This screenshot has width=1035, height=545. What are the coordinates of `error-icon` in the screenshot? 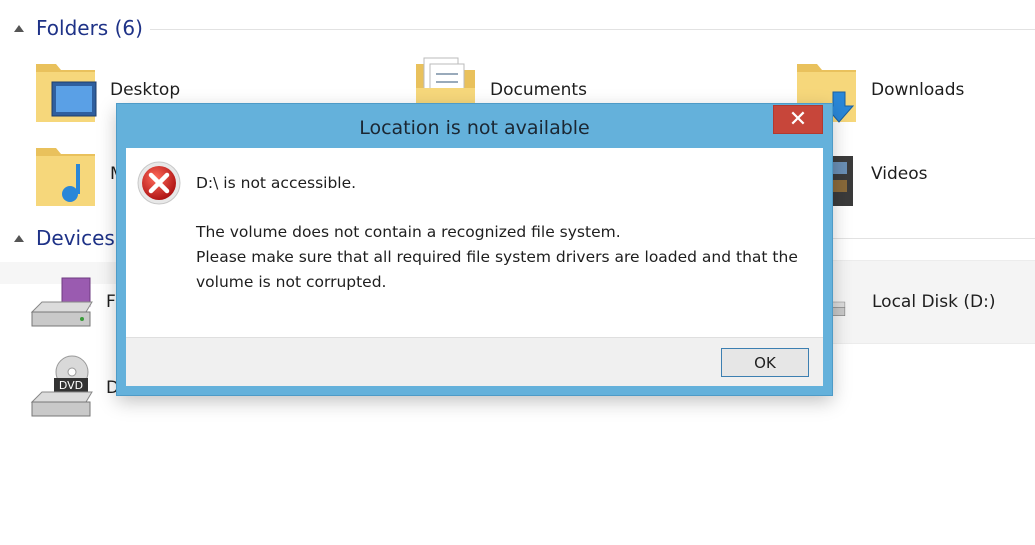 It's located at (159, 183).